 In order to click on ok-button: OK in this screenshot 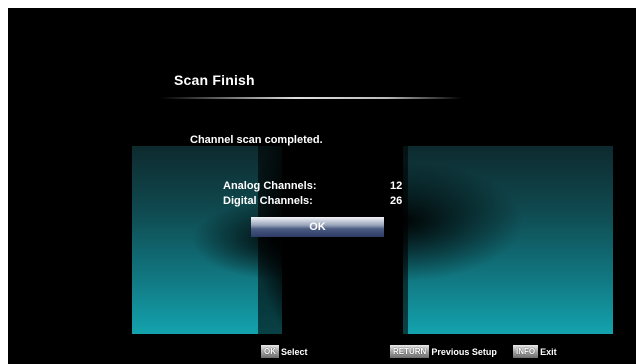, I will do `click(317, 227)`.